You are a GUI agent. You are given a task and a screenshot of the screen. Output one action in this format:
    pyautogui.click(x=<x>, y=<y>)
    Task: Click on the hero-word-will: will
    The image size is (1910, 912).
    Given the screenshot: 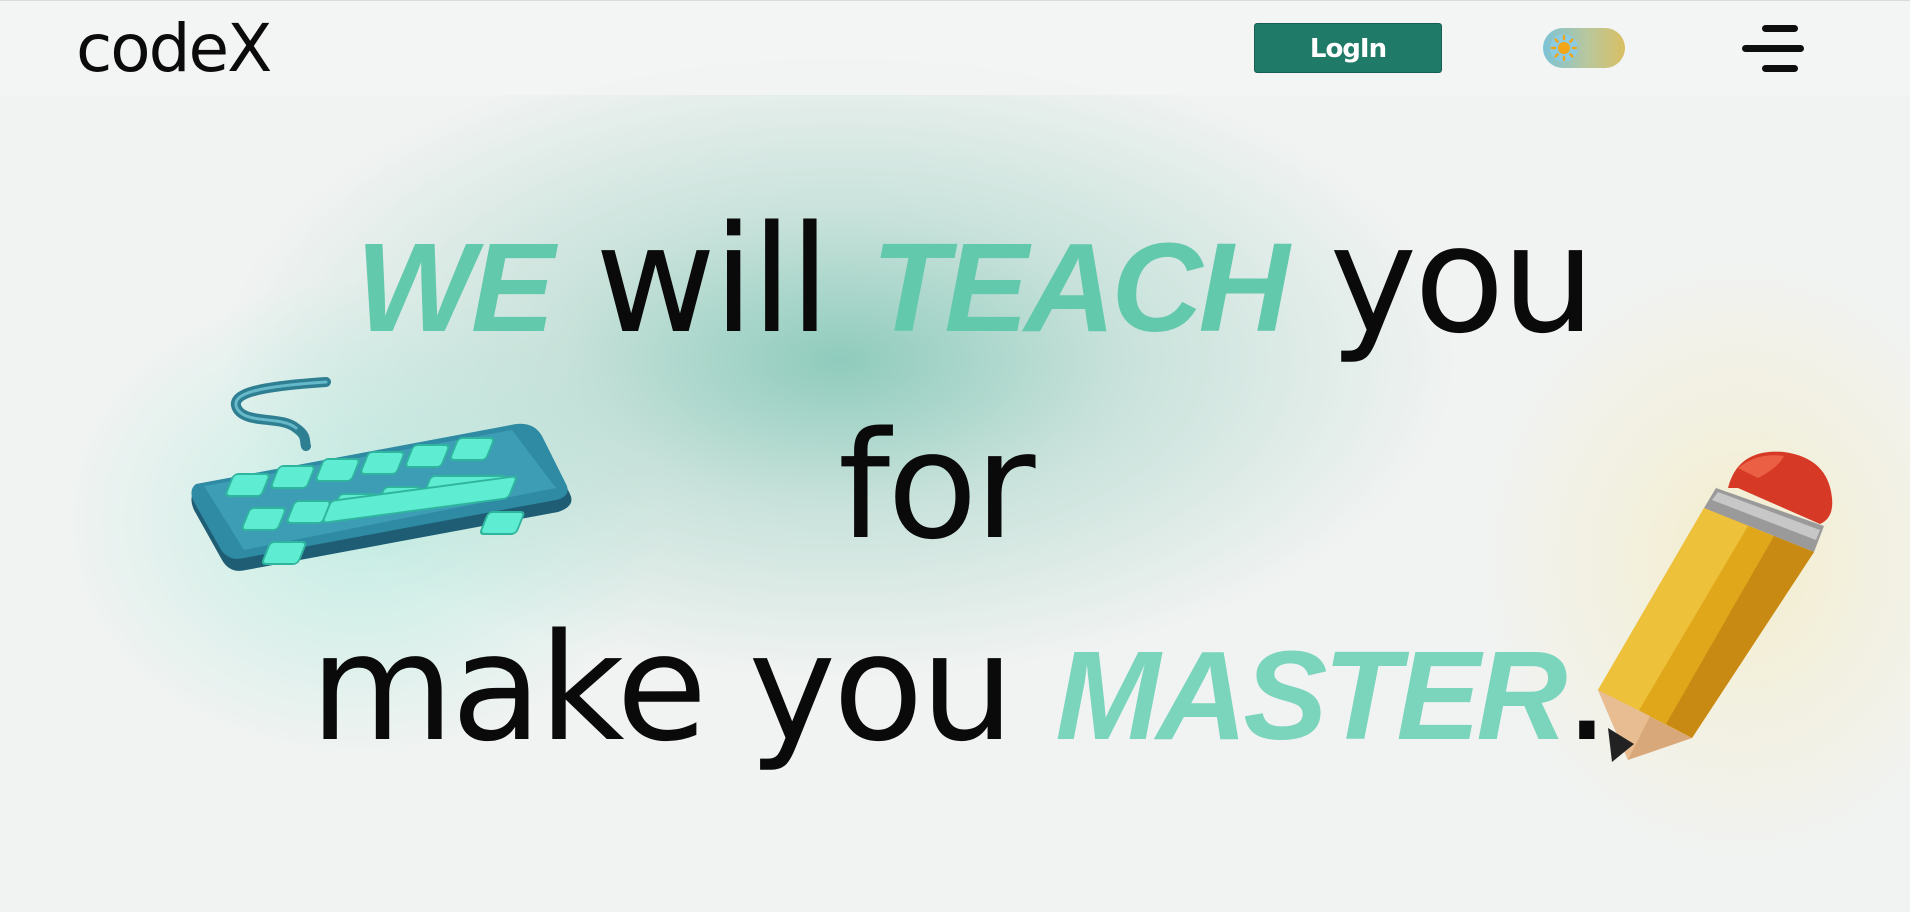 What is the action you would take?
    pyautogui.click(x=712, y=280)
    